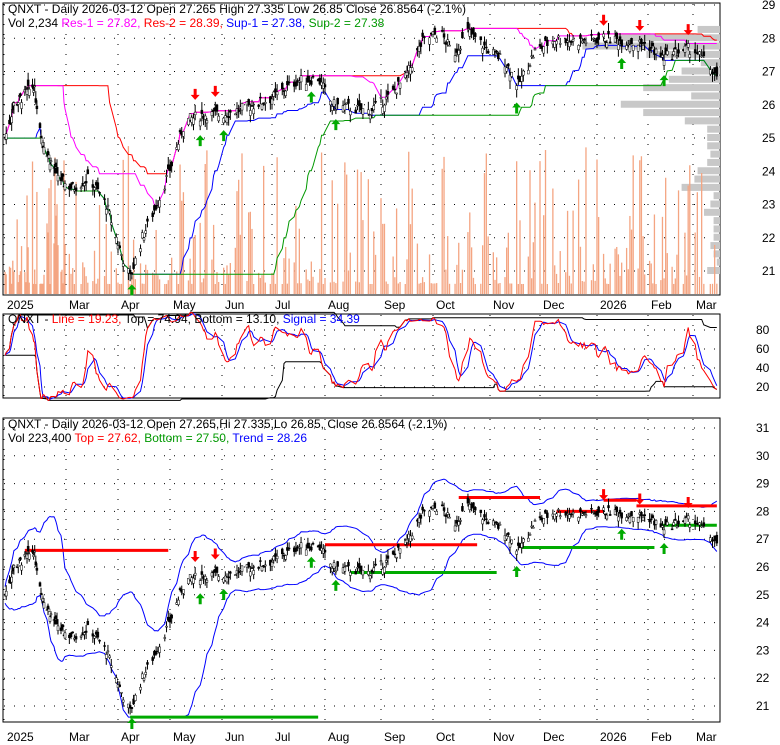 The image size is (780, 745). I want to click on y-tick-label: 23, so click(769, 205).